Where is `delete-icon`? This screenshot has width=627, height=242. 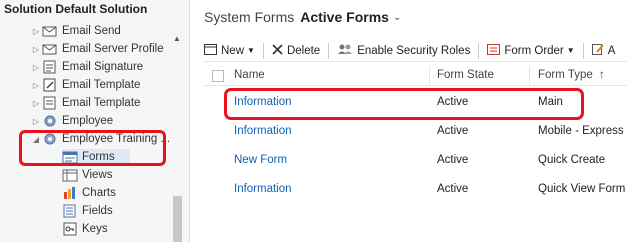 delete-icon is located at coordinates (277, 50).